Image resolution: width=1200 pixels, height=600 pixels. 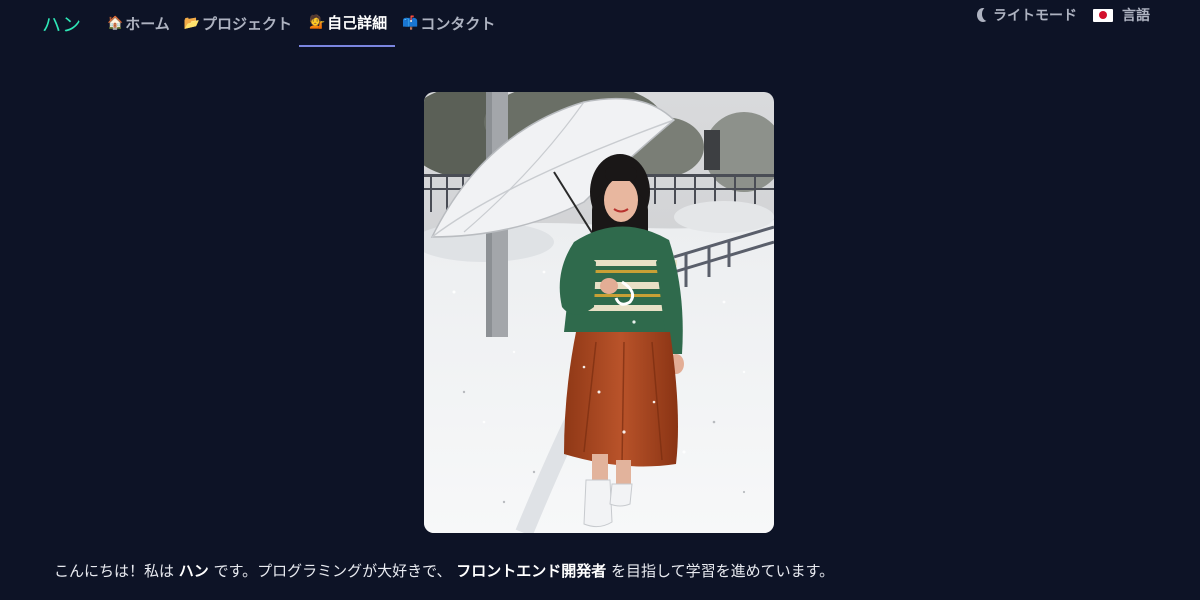 What do you see at coordinates (116, 571) in the screenshot?
I see `intro-greeting: こんにちは！私は` at bounding box center [116, 571].